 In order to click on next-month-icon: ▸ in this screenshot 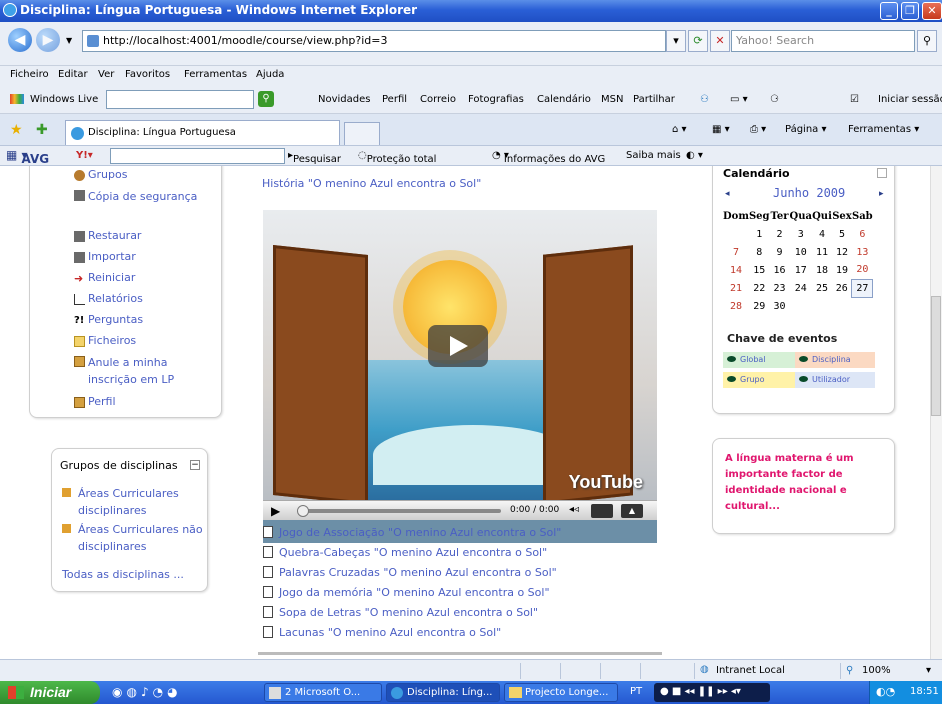, I will do `click(881, 194)`.